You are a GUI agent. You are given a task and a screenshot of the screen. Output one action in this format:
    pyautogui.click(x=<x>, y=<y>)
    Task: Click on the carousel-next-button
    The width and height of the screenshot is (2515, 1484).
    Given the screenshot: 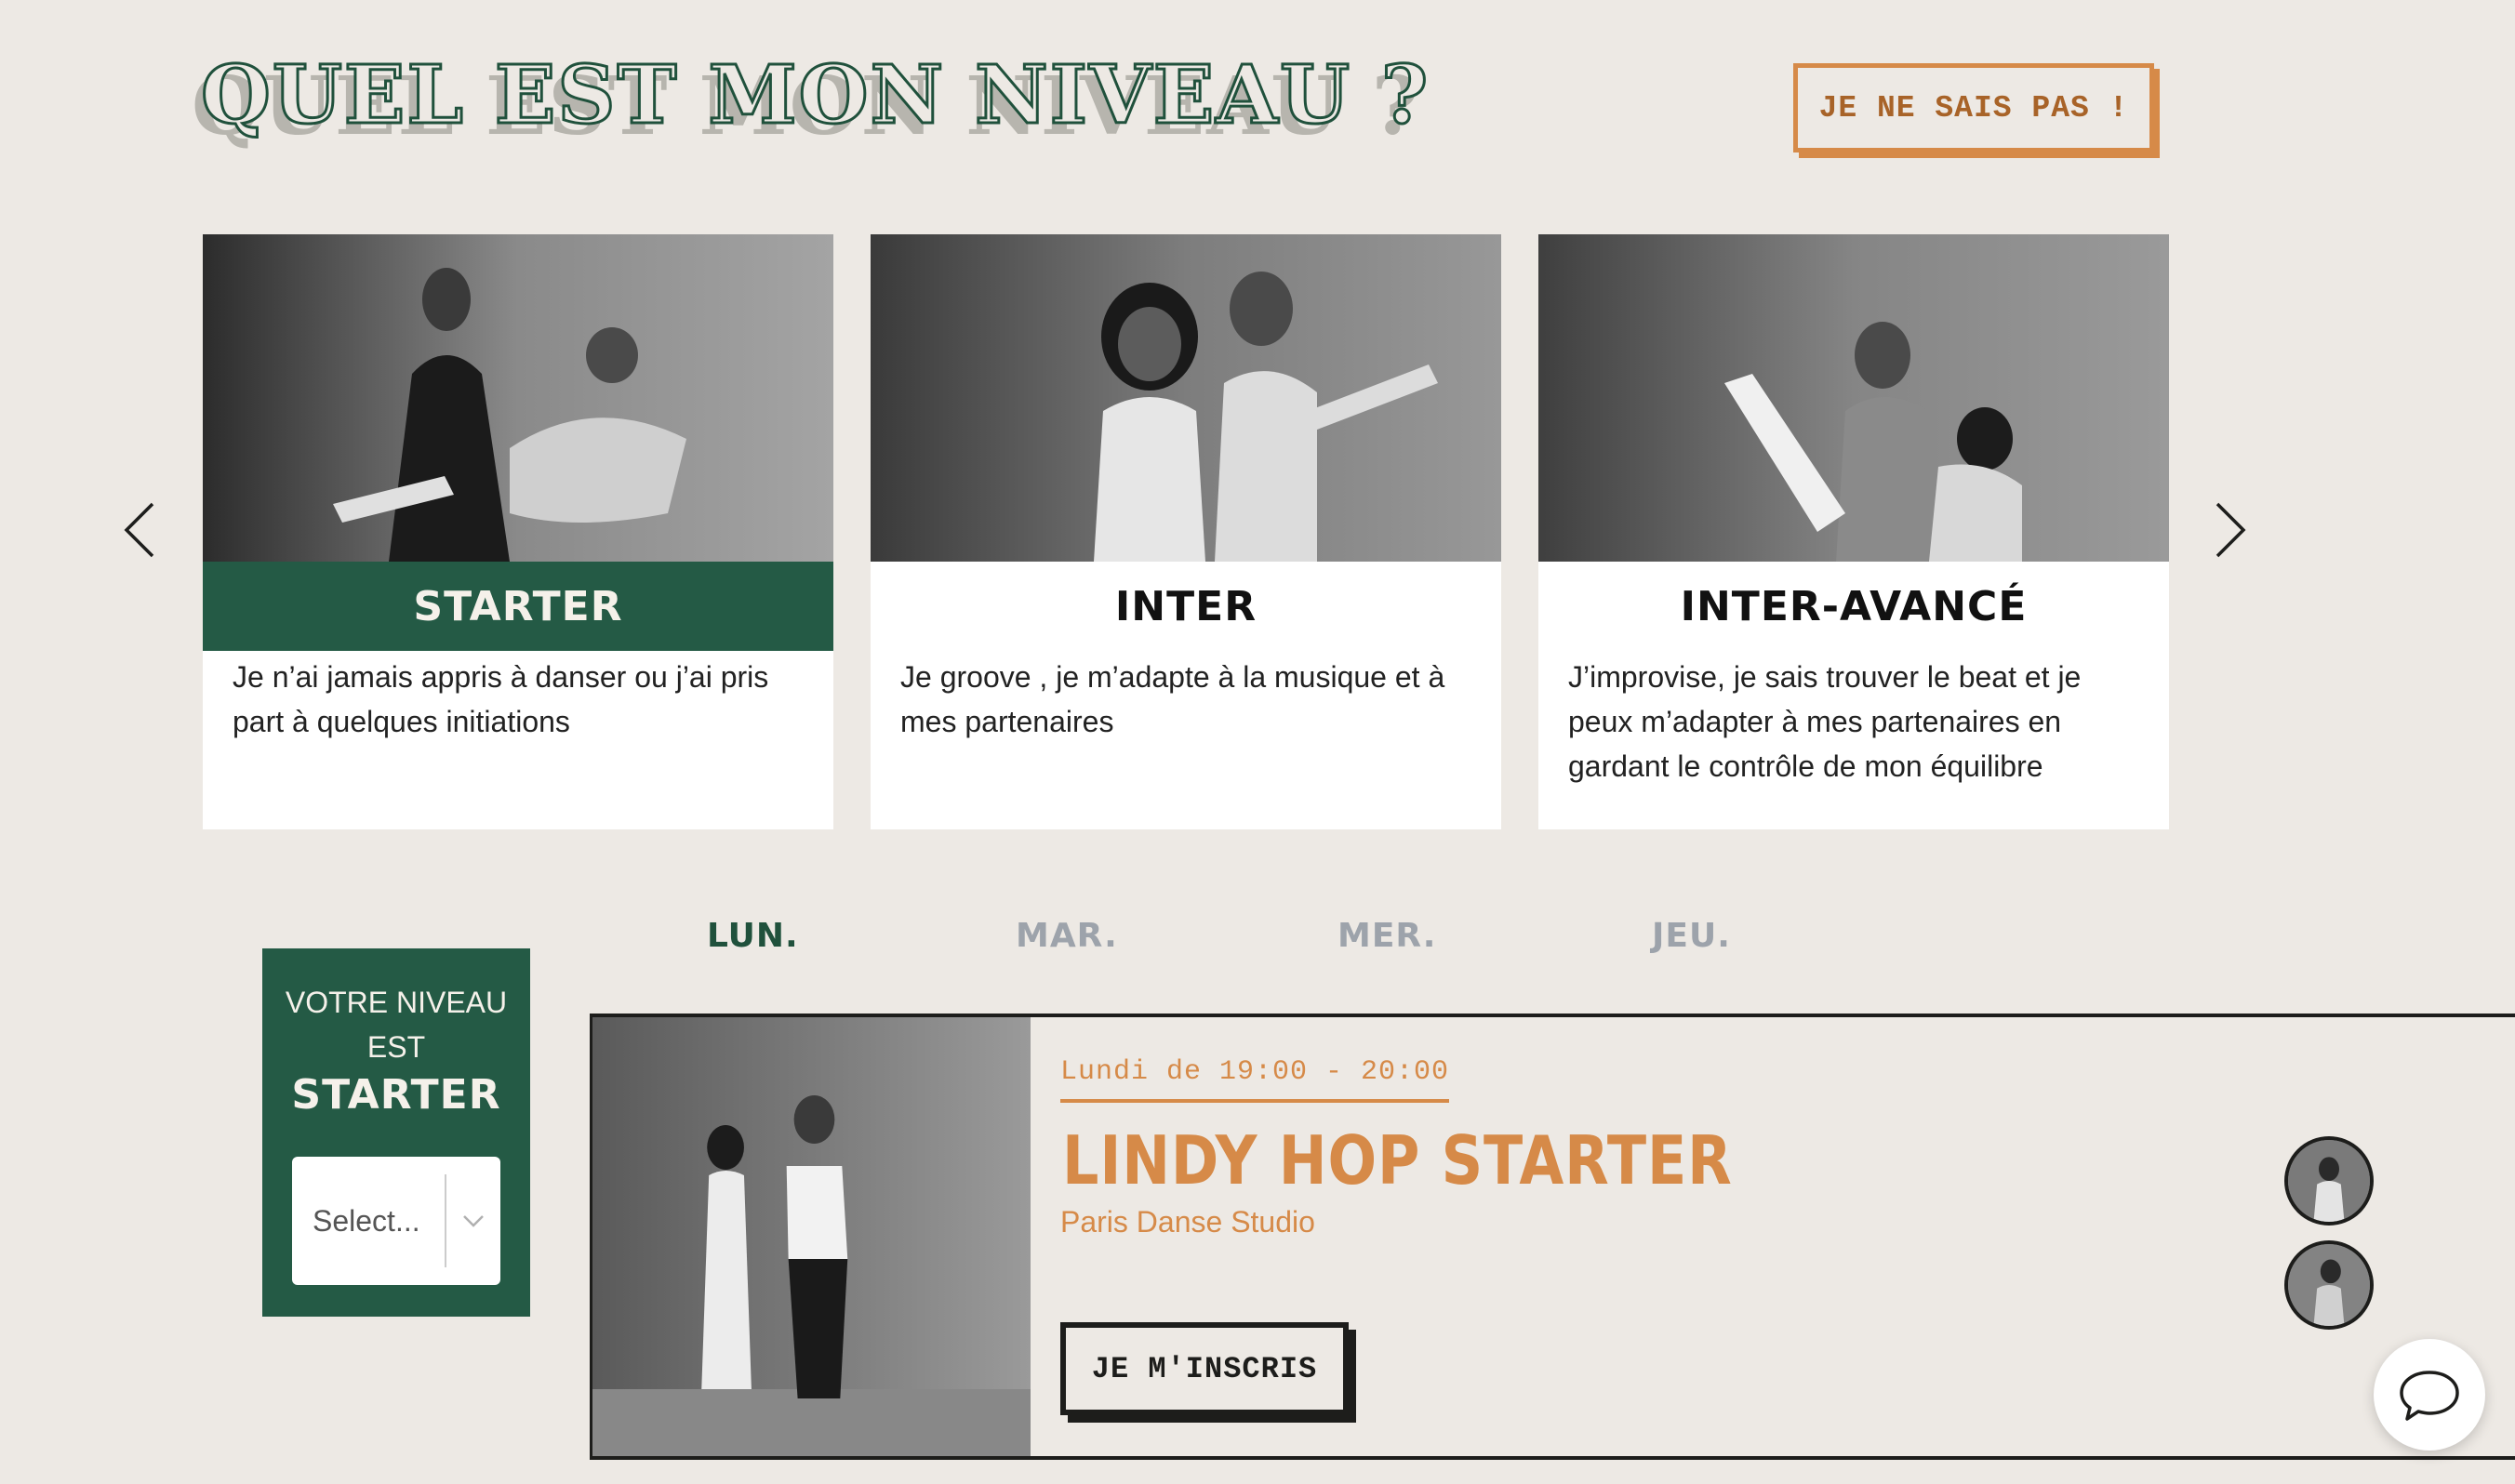 What is the action you would take?
    pyautogui.click(x=2230, y=530)
    